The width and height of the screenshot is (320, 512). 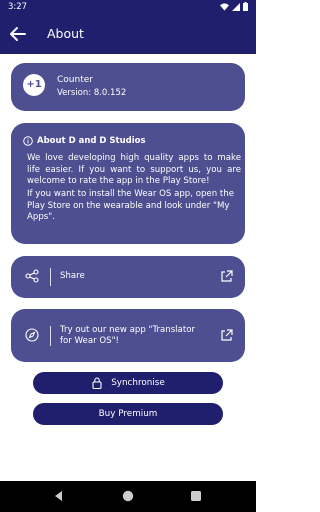 What do you see at coordinates (18, 34) in the screenshot?
I see `back-arrow-icon` at bounding box center [18, 34].